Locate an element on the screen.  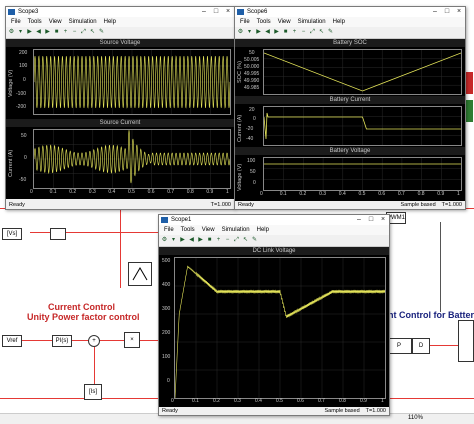
x-tick-label: 0.7 is located at coordinates (401, 194).